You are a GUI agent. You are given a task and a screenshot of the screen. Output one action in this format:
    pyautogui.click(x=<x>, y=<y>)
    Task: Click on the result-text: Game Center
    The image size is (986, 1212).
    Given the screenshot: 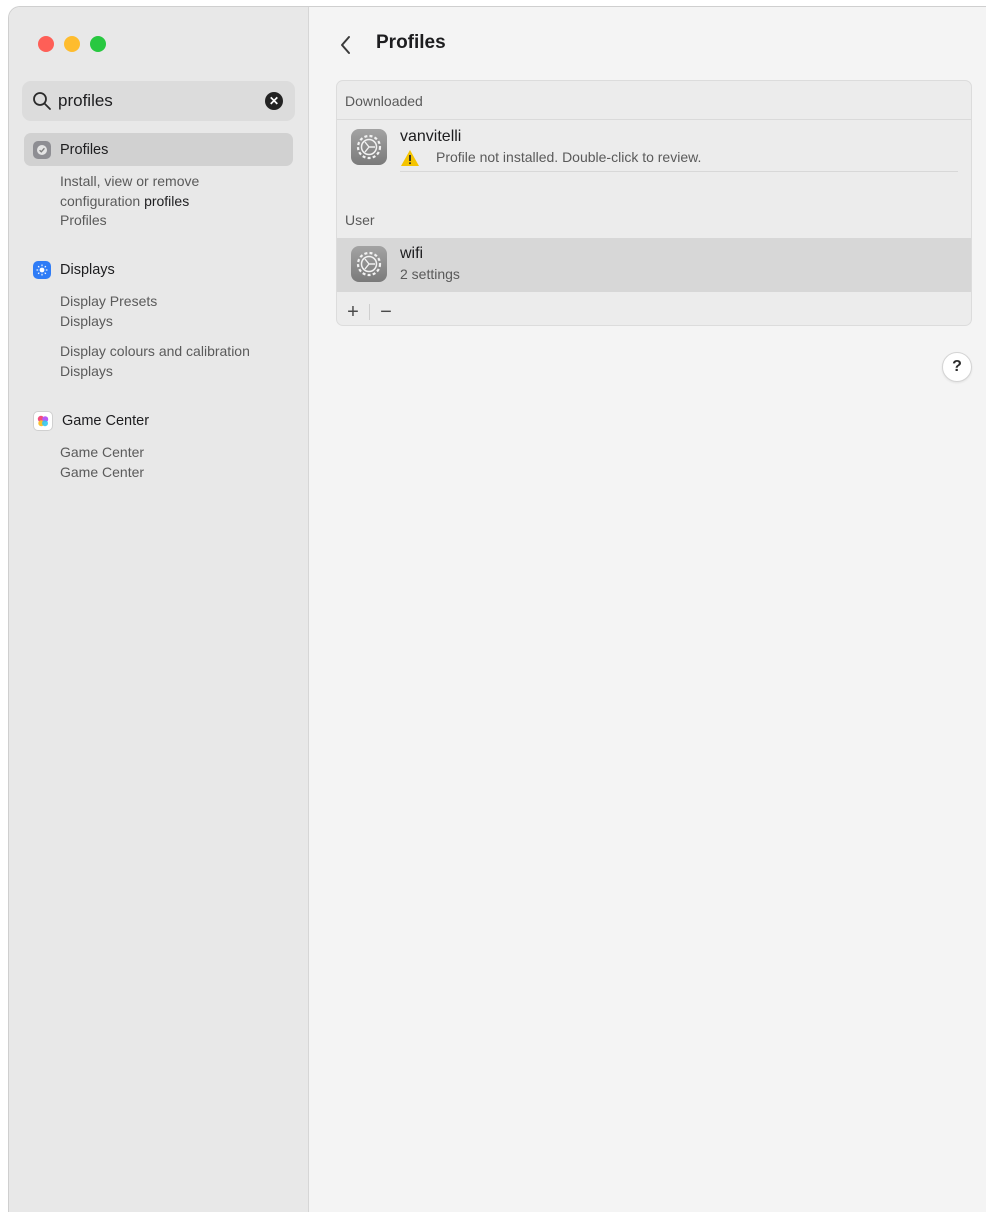 What is the action you would take?
    pyautogui.click(x=102, y=452)
    